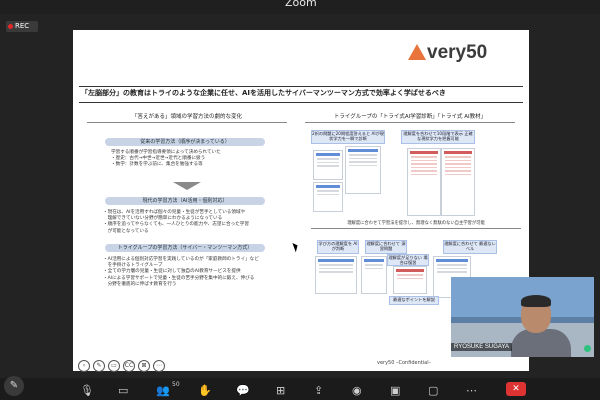  What do you see at coordinates (482, 347) in the screenshot?
I see `participant-name: RYOSUKE SUGAYA` at bounding box center [482, 347].